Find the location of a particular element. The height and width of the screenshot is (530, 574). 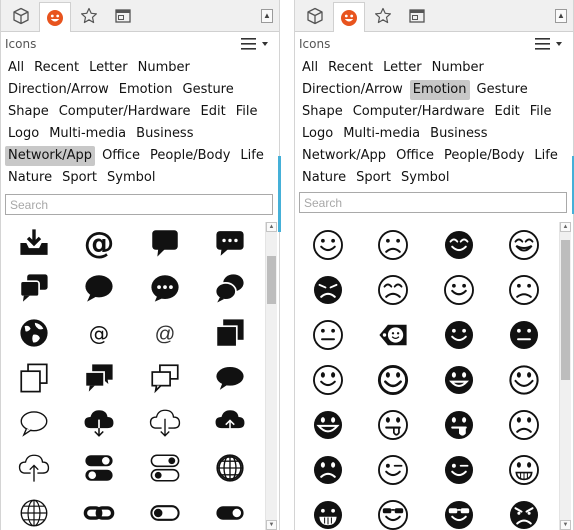

category-sport: Sport is located at coordinates (373, 178).